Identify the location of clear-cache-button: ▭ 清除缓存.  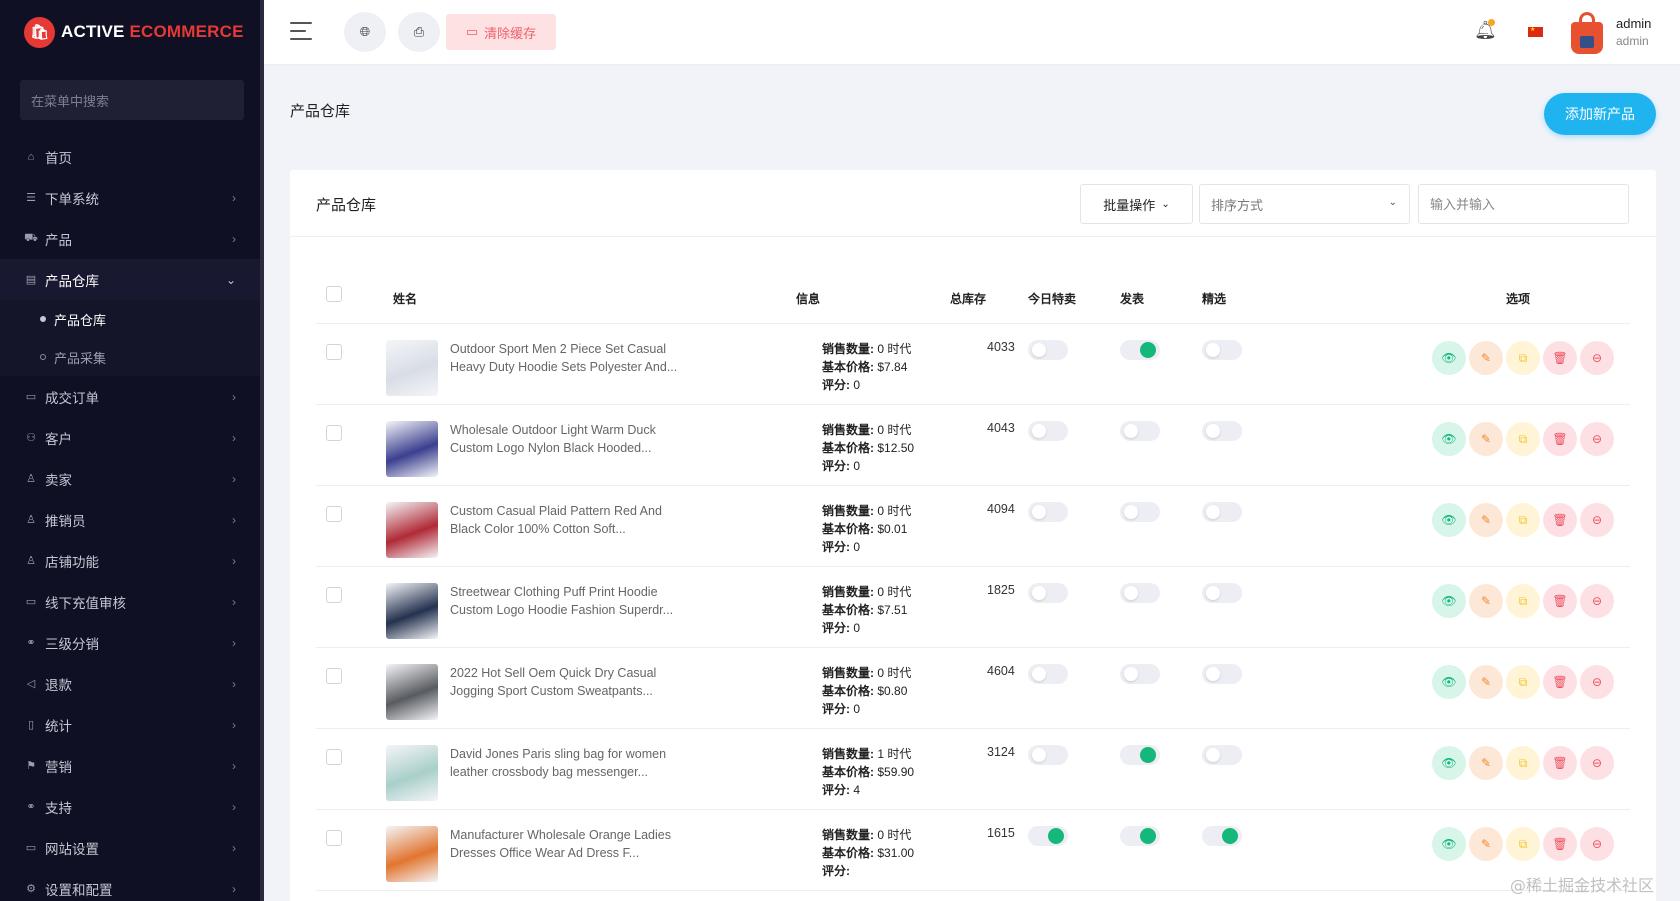
(501, 32).